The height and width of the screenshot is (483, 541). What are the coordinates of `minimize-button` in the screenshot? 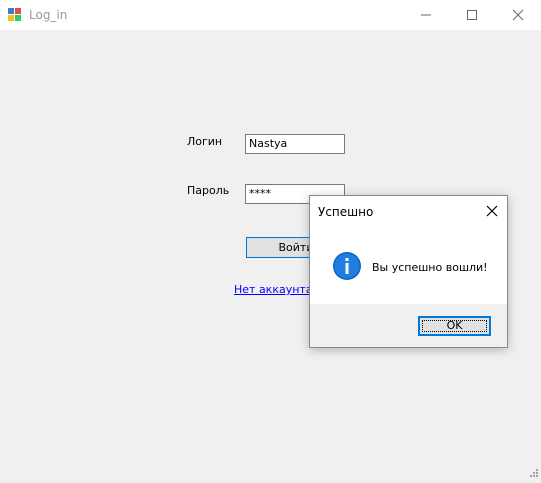 It's located at (426, 15).